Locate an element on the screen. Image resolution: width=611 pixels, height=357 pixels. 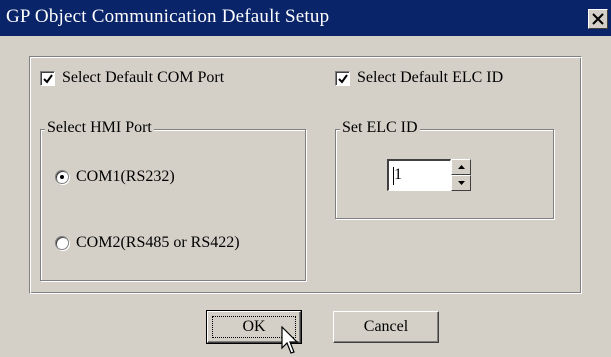
radio-com1 is located at coordinates (62, 177).